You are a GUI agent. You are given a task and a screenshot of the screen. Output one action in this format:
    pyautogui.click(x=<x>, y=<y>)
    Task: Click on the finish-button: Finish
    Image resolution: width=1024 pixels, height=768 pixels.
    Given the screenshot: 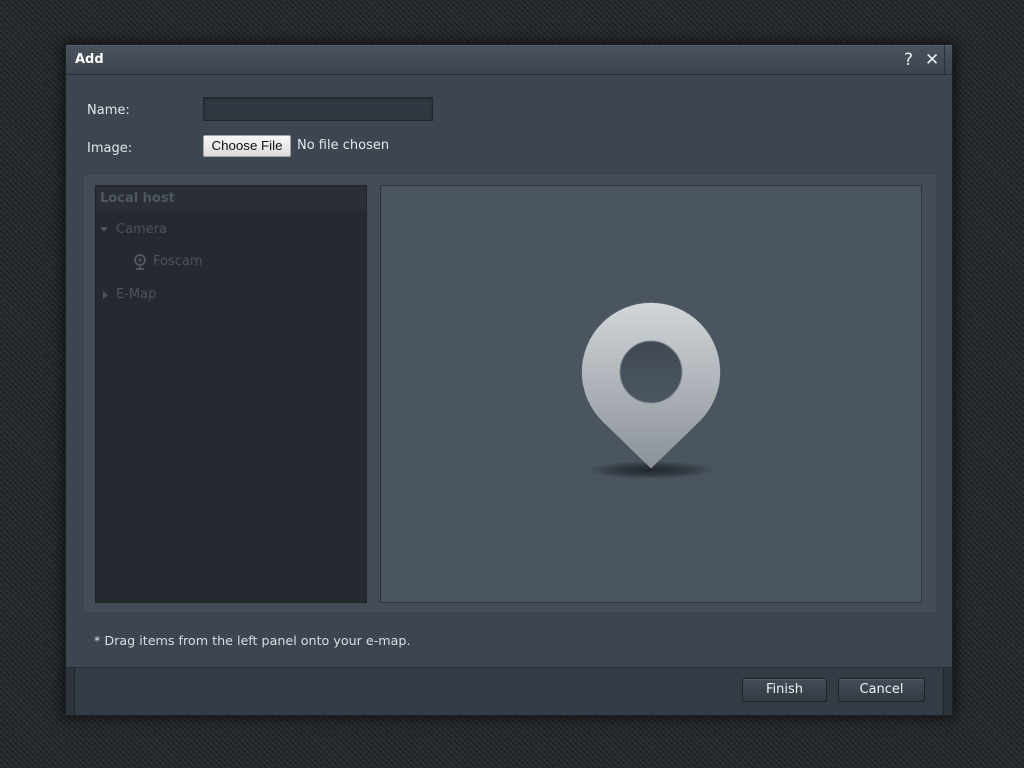 What is the action you would take?
    pyautogui.click(x=784, y=690)
    